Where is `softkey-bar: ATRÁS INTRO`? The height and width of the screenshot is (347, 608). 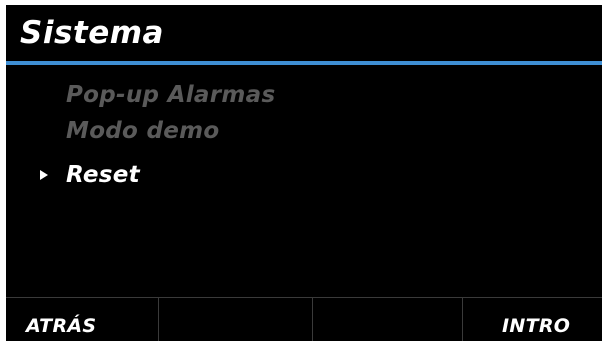
softkey-bar: ATRÁS INTRO is located at coordinates (304, 319).